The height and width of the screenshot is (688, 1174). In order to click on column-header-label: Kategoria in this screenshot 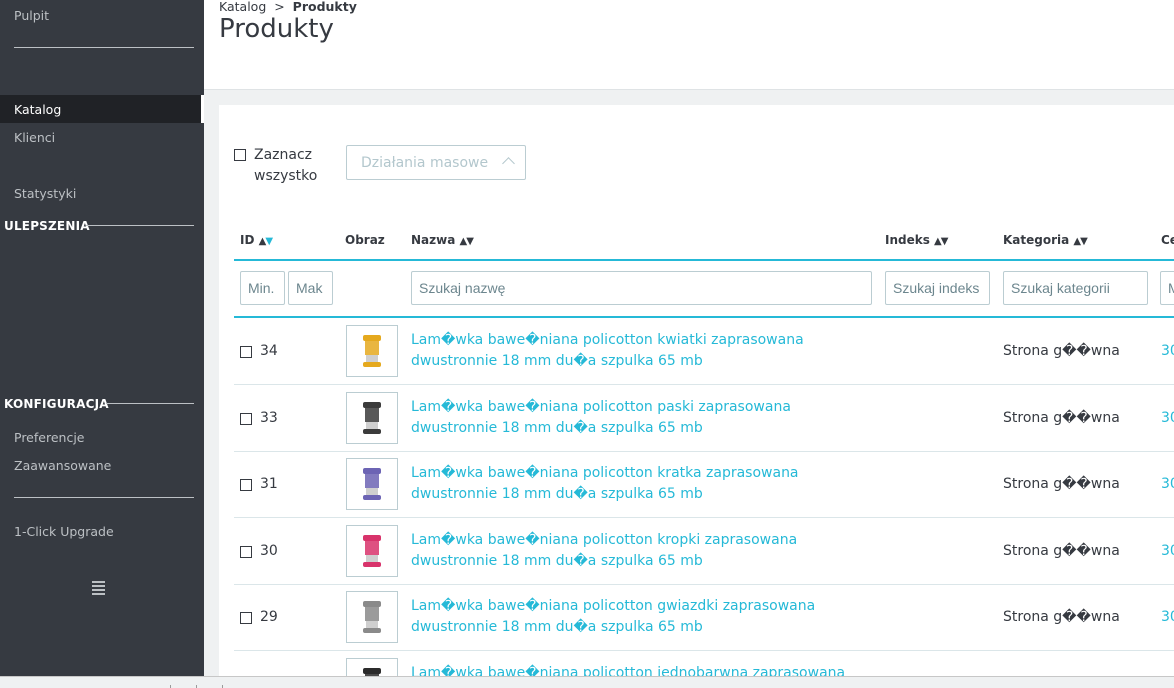, I will do `click(1036, 240)`.